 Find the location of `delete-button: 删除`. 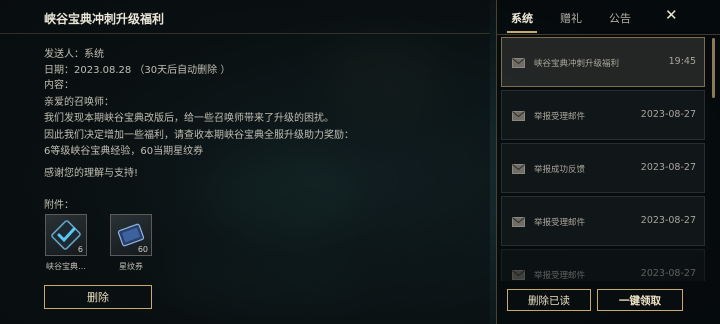

delete-button: 删除 is located at coordinates (98, 297).